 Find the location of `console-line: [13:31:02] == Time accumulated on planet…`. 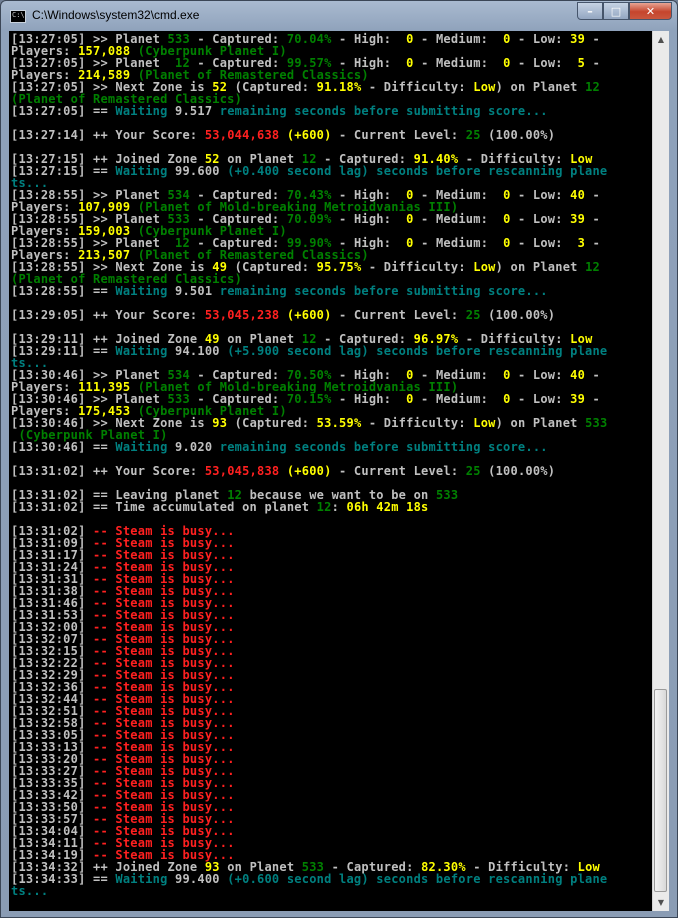

console-line: [13:31:02] == Time accumulated on planet… is located at coordinates (331, 507).